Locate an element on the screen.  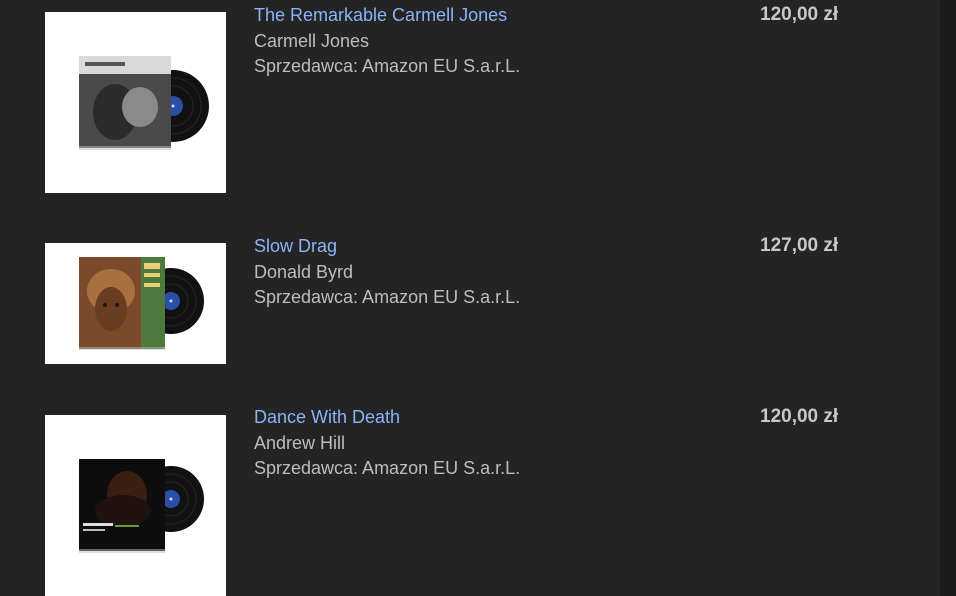
product-price: 127,00 zł is located at coordinates (799, 245).